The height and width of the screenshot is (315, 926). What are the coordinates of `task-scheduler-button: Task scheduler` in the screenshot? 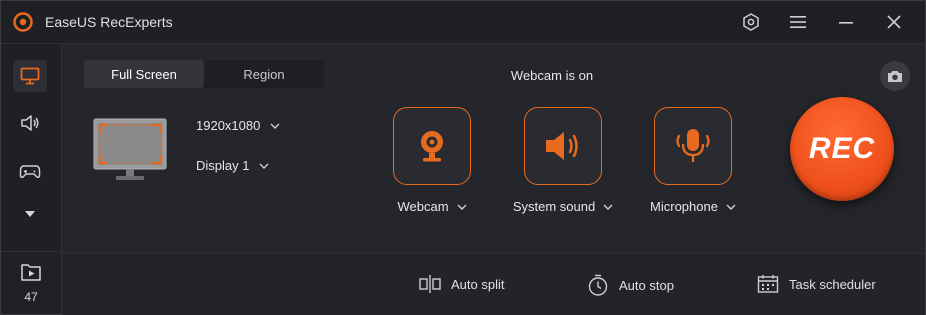 It's located at (816, 284).